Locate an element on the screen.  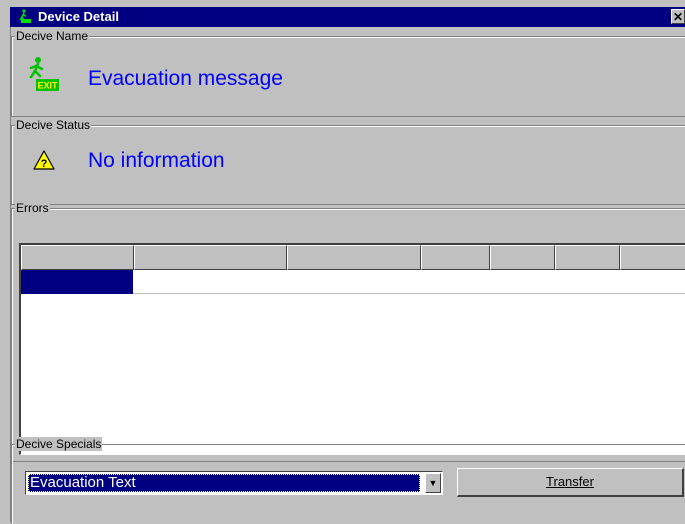
exit-sign-icon is located at coordinates (25, 17).